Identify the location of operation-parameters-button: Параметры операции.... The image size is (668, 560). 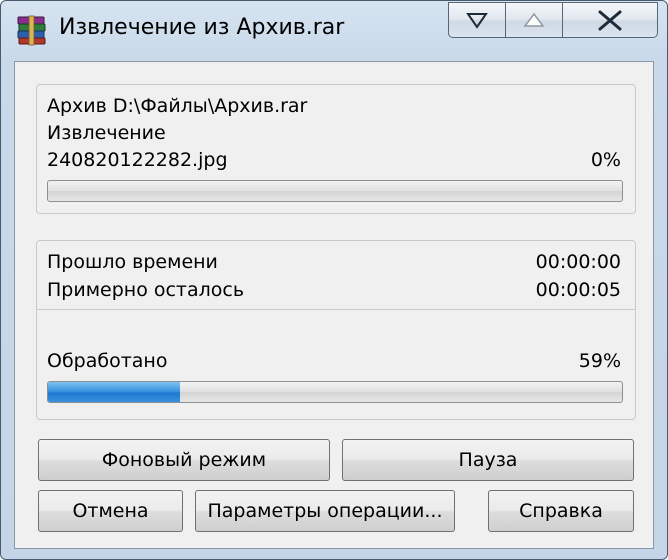
(325, 511).